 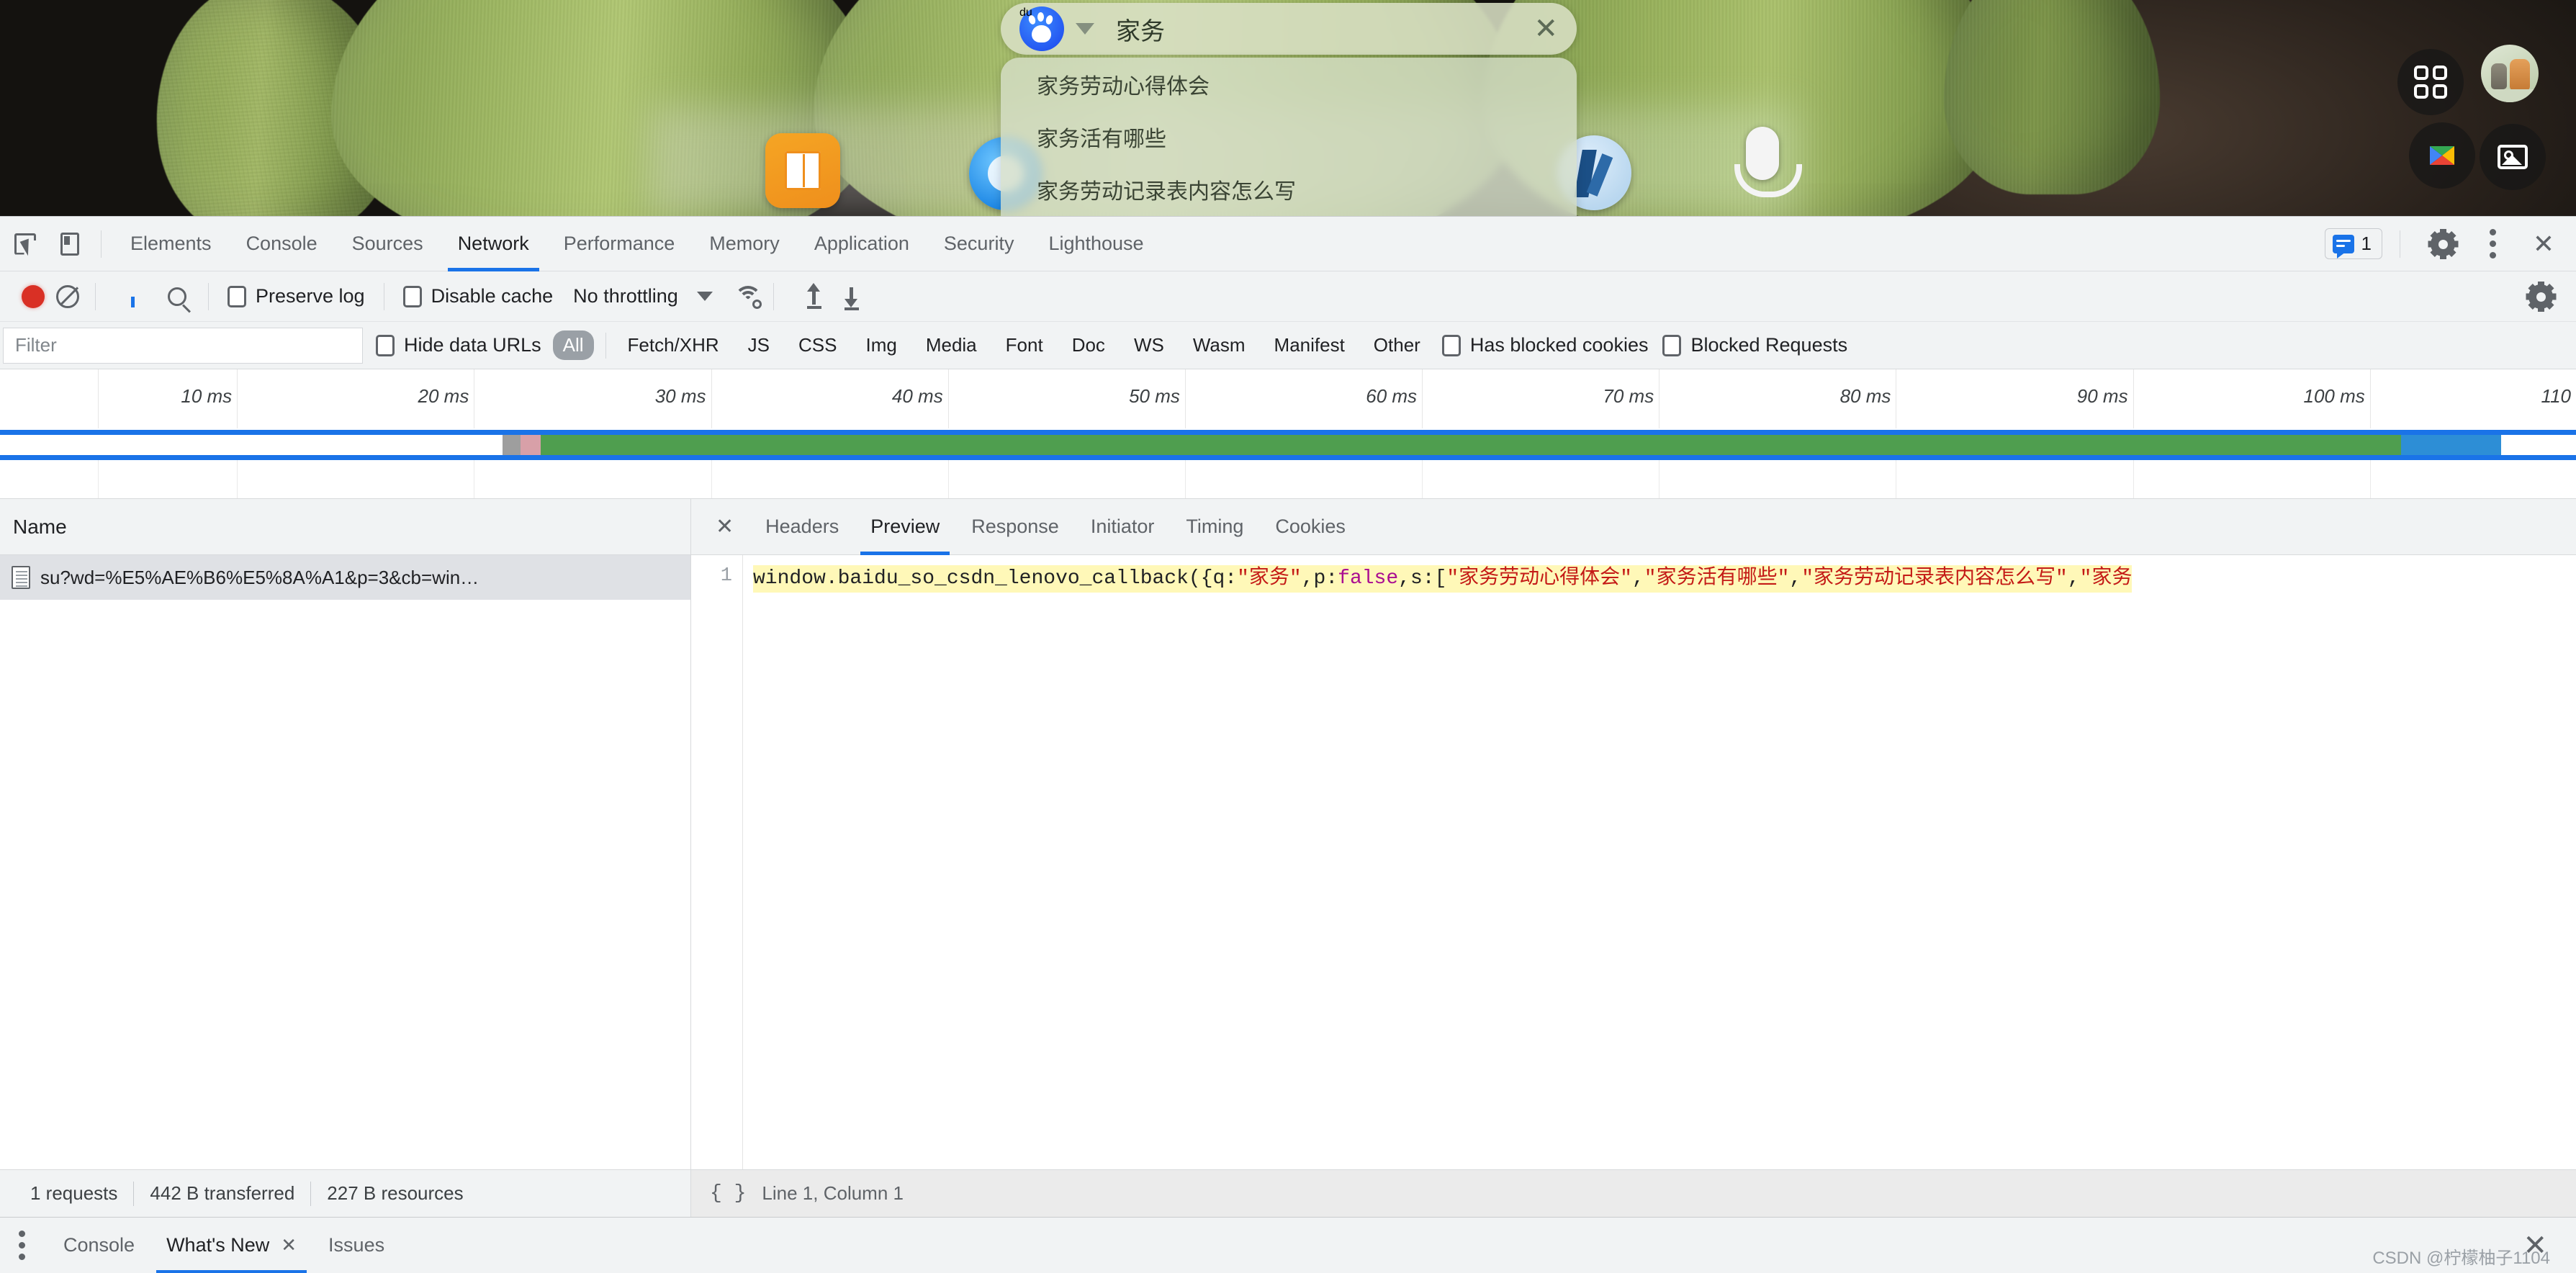 I want to click on overview-request-band, so click(x=1288, y=445).